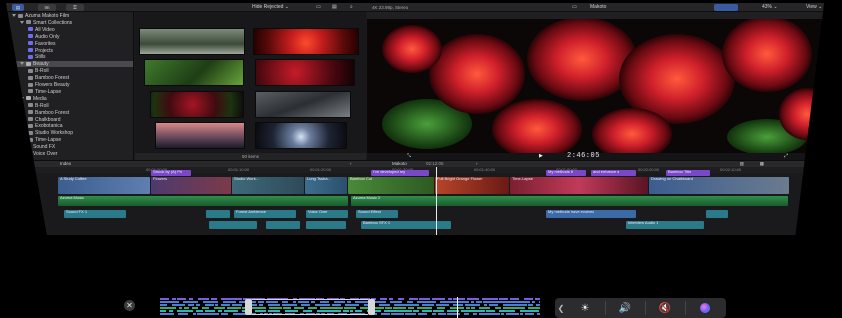 This screenshot has height=318, width=842. I want to click on library-item: Flowers Beauty, so click(69, 85).